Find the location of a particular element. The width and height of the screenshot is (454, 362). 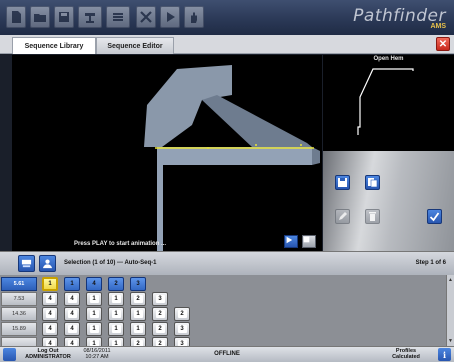

accept-check-icon is located at coordinates (434, 217).